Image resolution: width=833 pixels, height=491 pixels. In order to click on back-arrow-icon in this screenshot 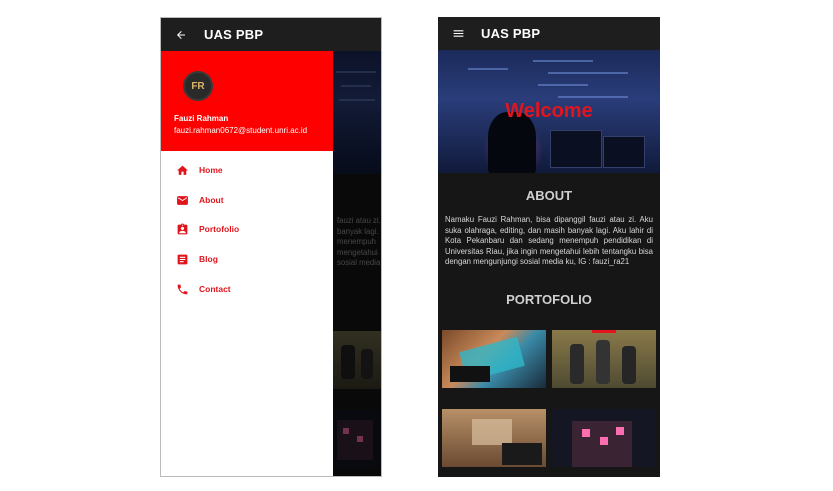, I will do `click(181, 34)`.